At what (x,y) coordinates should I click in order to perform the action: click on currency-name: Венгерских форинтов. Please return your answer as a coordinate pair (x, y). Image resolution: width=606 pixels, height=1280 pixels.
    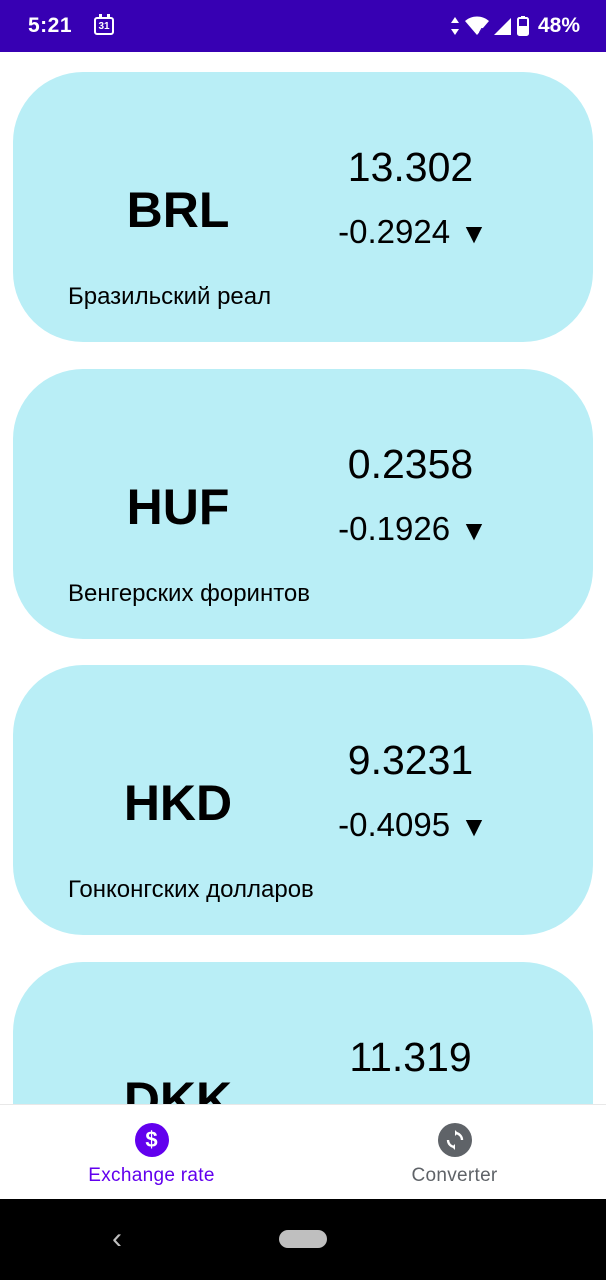
    Looking at the image, I should click on (189, 593).